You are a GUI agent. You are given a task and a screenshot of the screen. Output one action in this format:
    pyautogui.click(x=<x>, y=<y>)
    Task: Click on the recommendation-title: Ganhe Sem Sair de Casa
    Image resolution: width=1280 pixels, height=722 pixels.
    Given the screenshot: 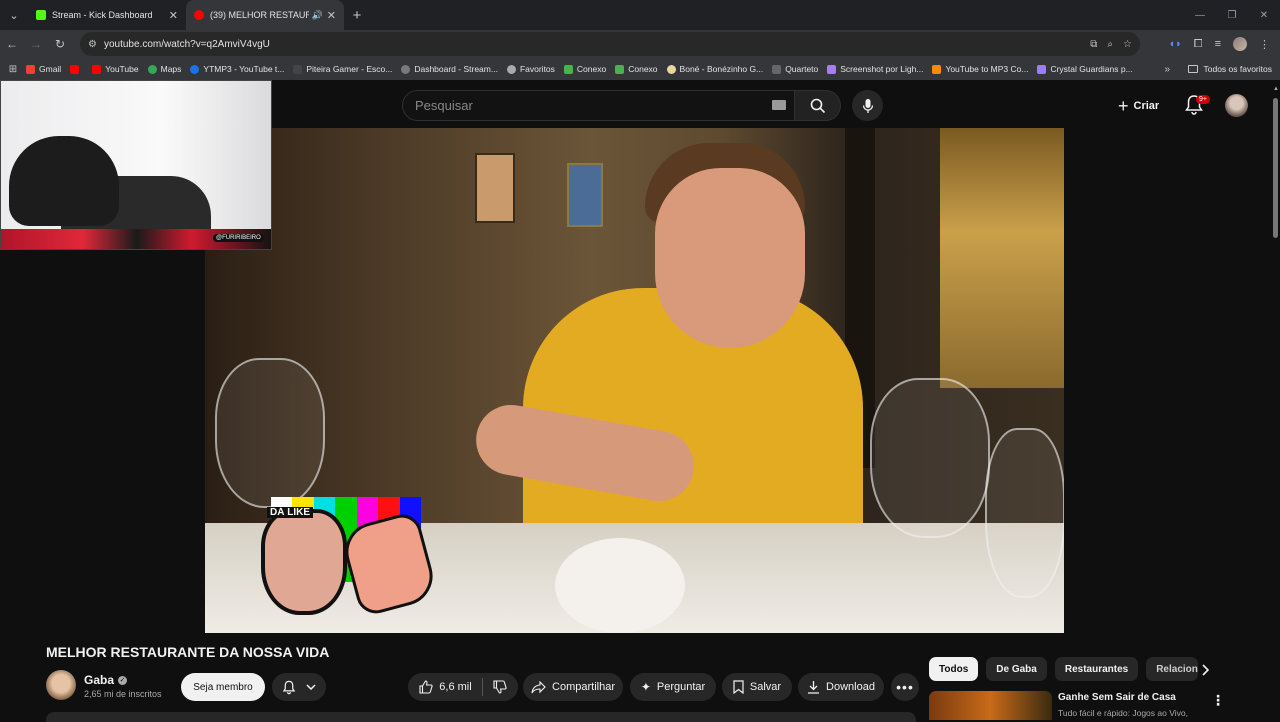 What is the action you would take?
    pyautogui.click(x=1117, y=697)
    